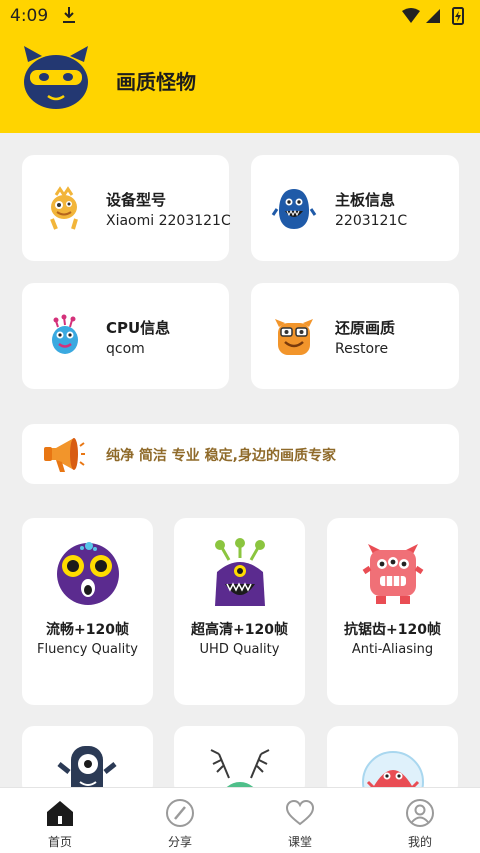 This screenshot has height=853, width=480. What do you see at coordinates (411, 15) in the screenshot?
I see `wifi-icon` at bounding box center [411, 15].